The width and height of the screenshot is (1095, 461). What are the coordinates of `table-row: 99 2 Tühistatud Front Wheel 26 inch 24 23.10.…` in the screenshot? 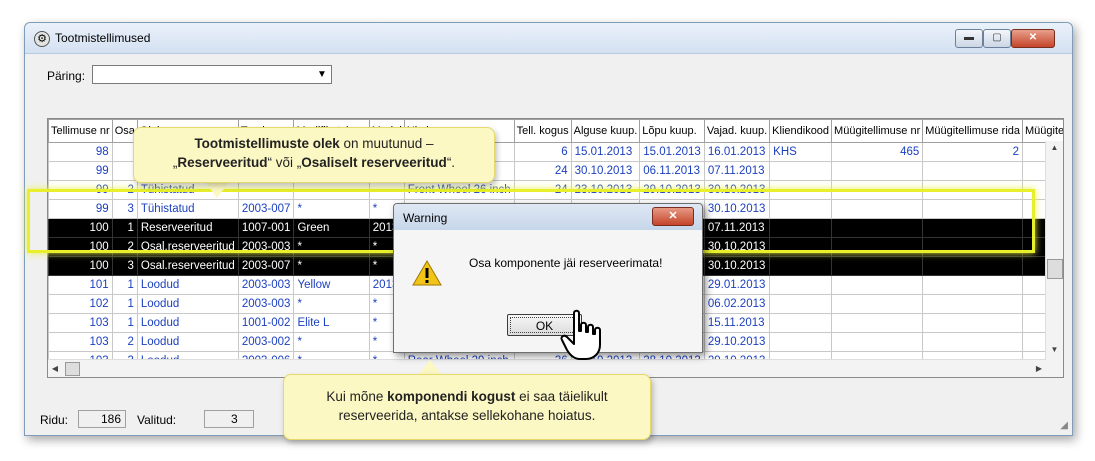 It's located at (555, 190).